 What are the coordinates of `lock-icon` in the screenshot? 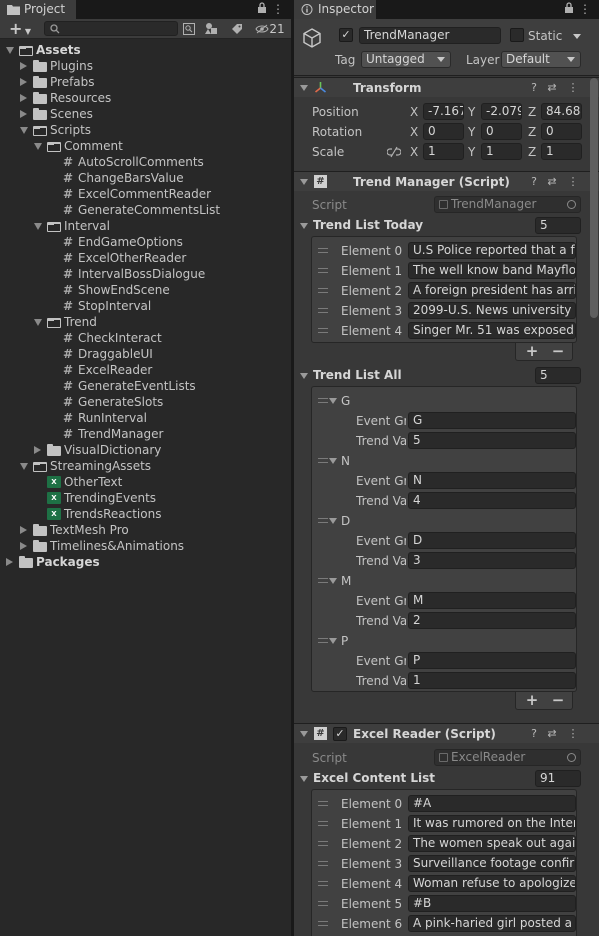 It's located at (569, 9).